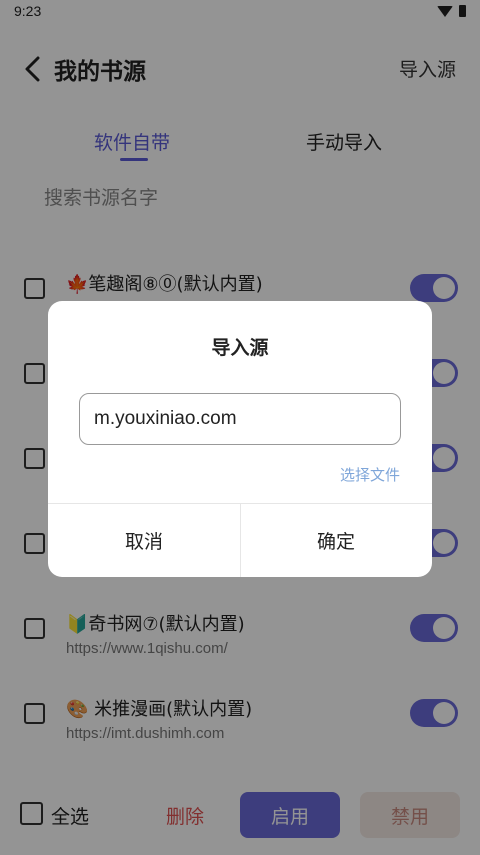 This screenshot has width=480, height=855. Describe the element at coordinates (144, 540) in the screenshot. I see `cancel-button: 取消` at that location.